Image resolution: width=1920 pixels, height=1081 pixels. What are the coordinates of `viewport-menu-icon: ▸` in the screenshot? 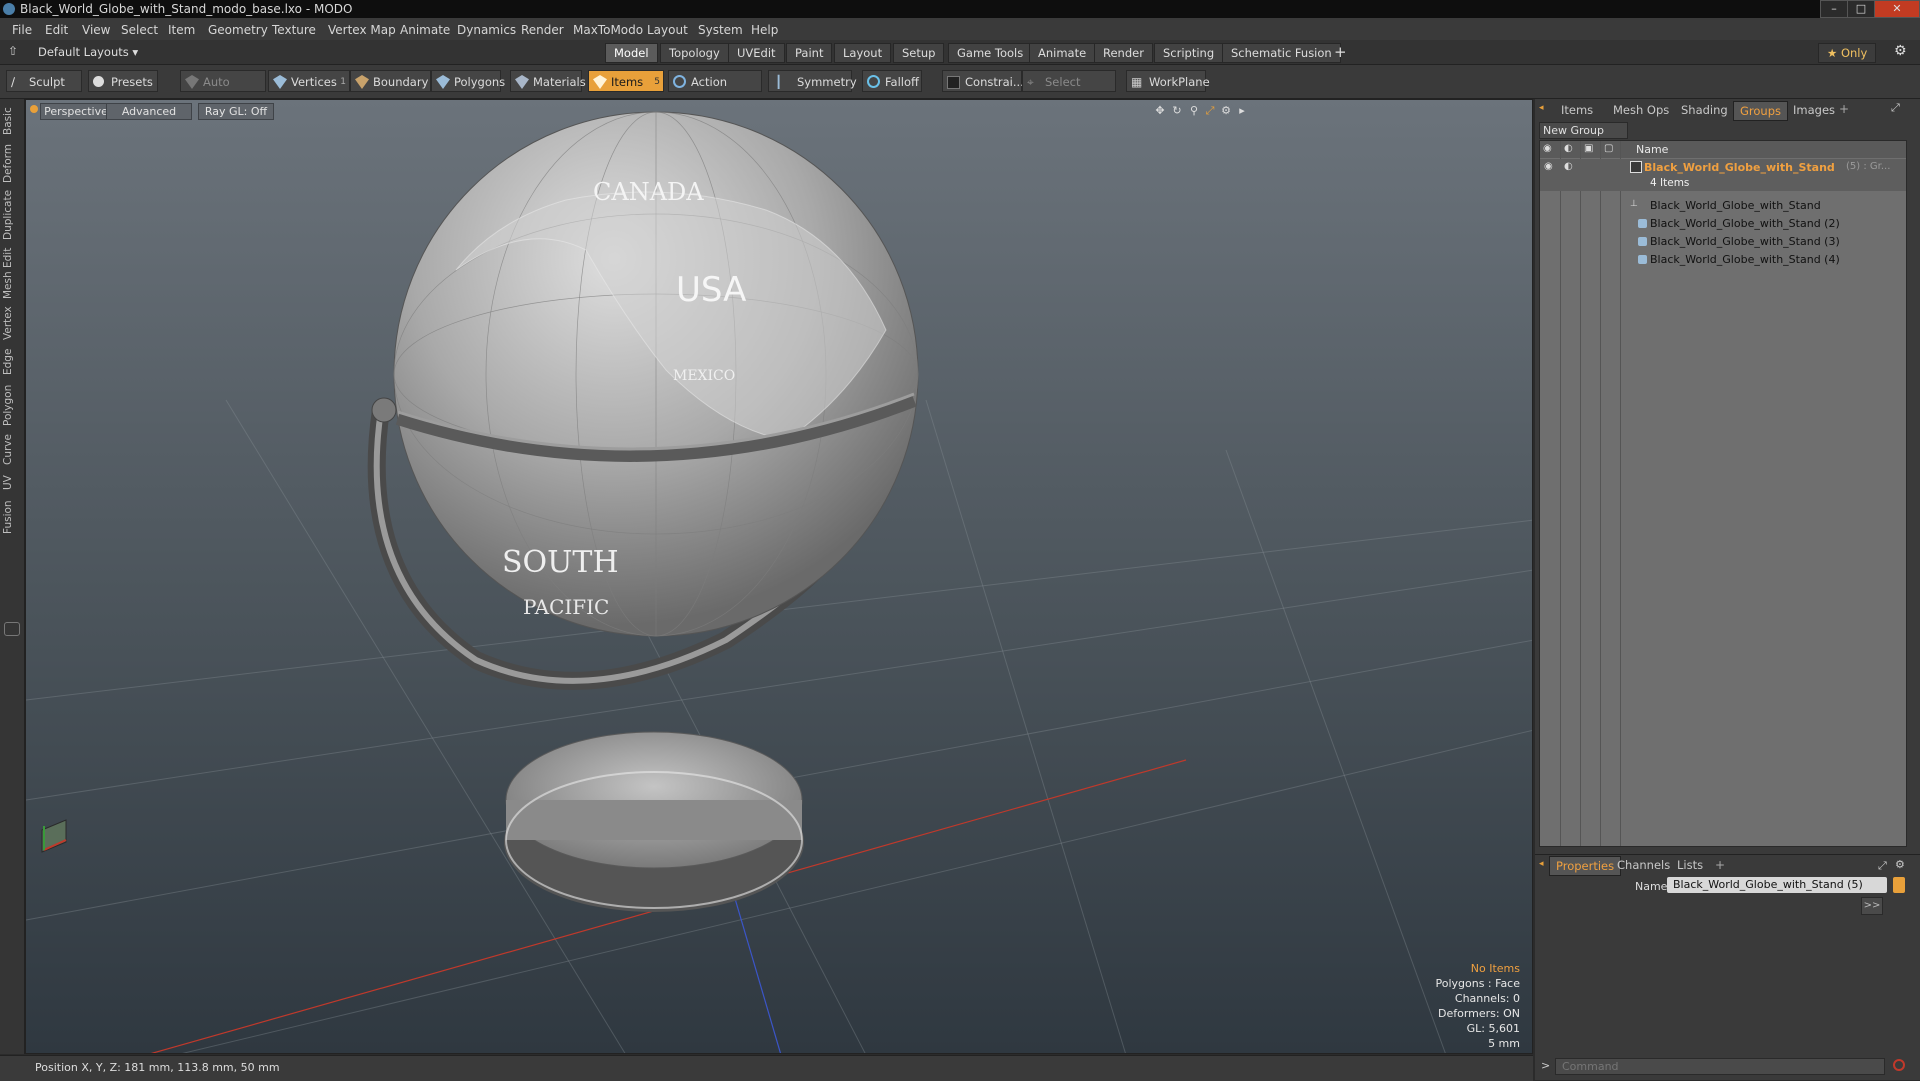 It's located at (1242, 111).